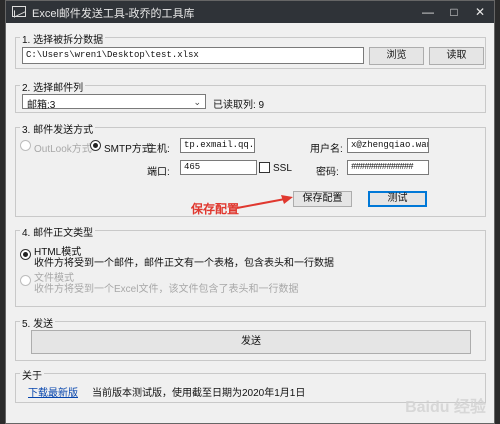 The height and width of the screenshot is (424, 500). I want to click on minimize-icon: —, so click(428, 12).